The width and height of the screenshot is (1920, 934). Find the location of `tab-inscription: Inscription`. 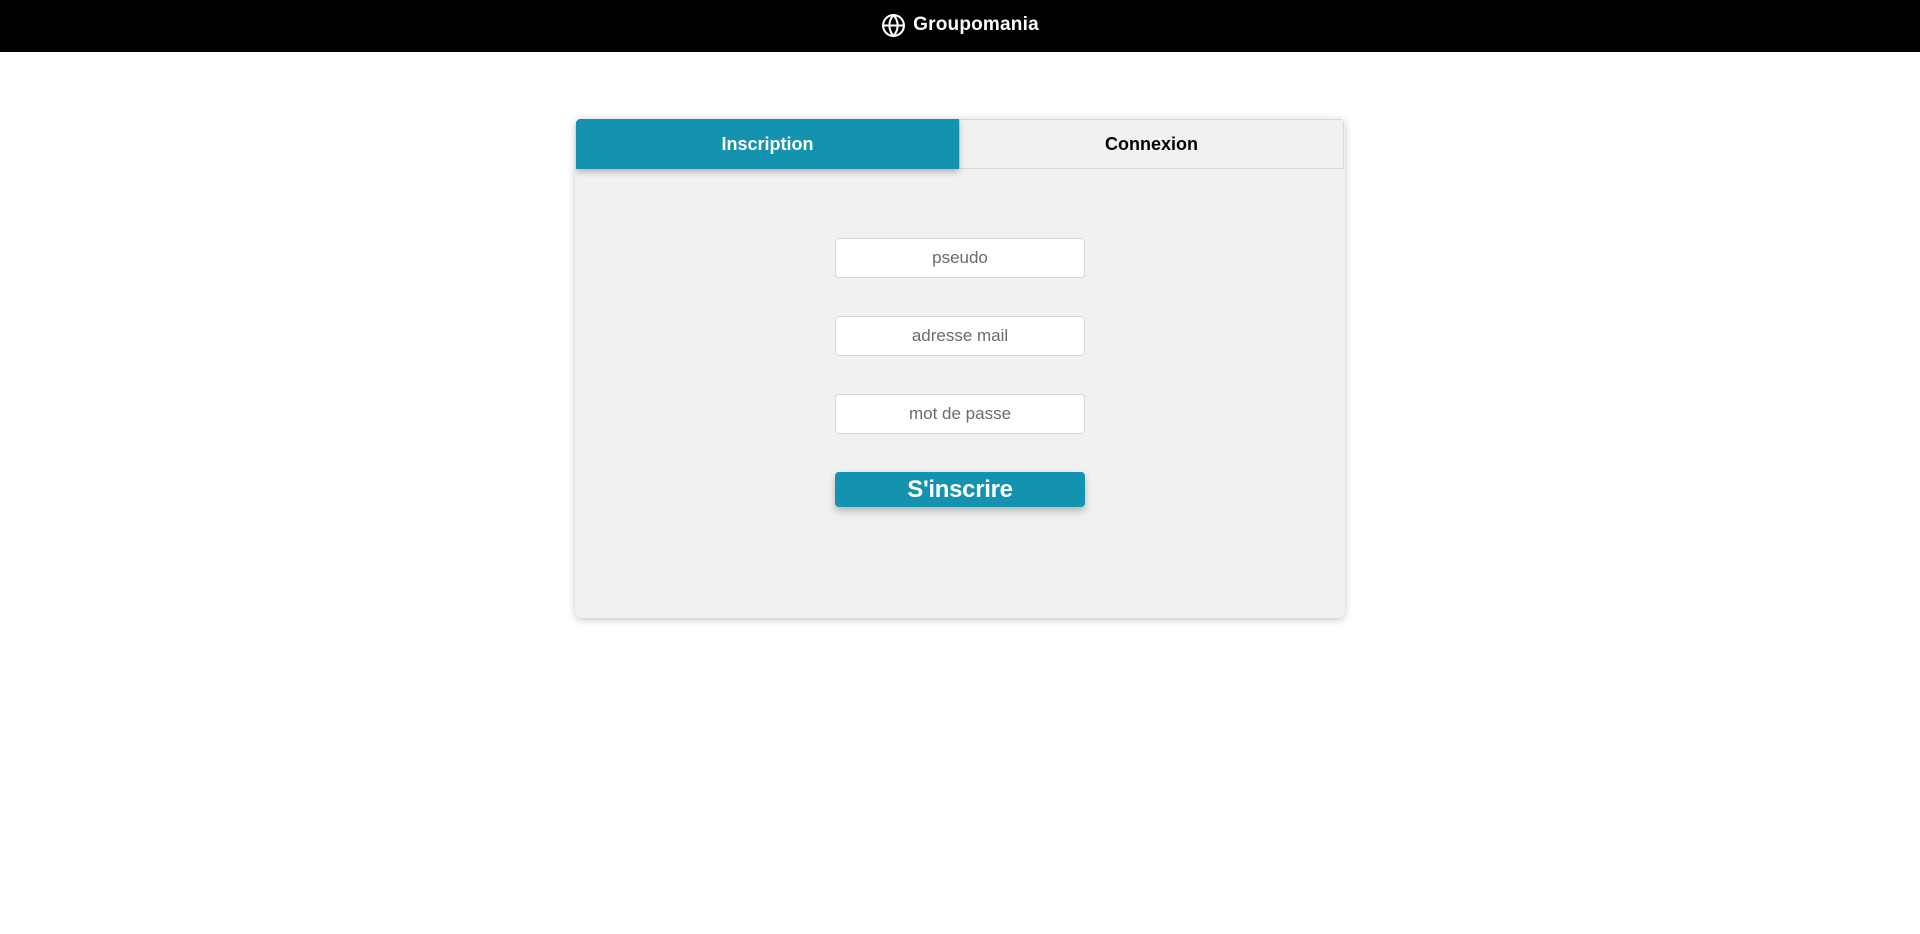

tab-inscription: Inscription is located at coordinates (767, 144).